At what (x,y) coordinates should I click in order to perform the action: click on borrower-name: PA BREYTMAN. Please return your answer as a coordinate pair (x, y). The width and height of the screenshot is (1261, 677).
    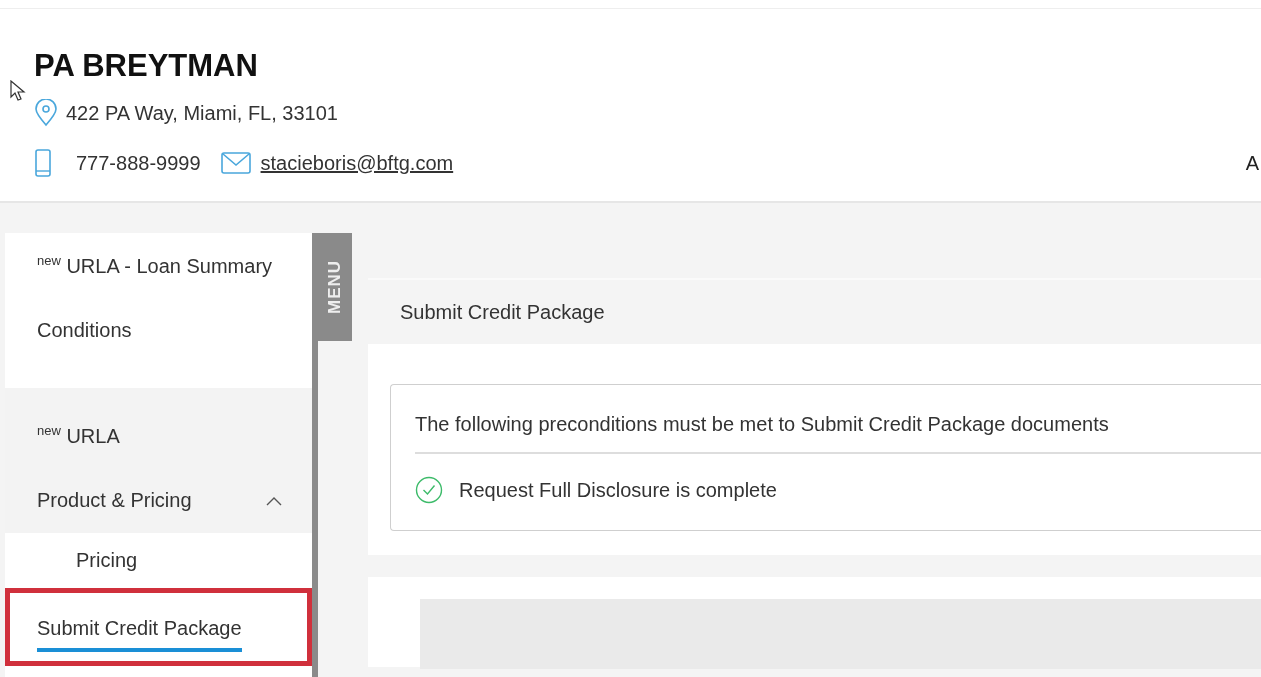
    Looking at the image, I should click on (146, 66).